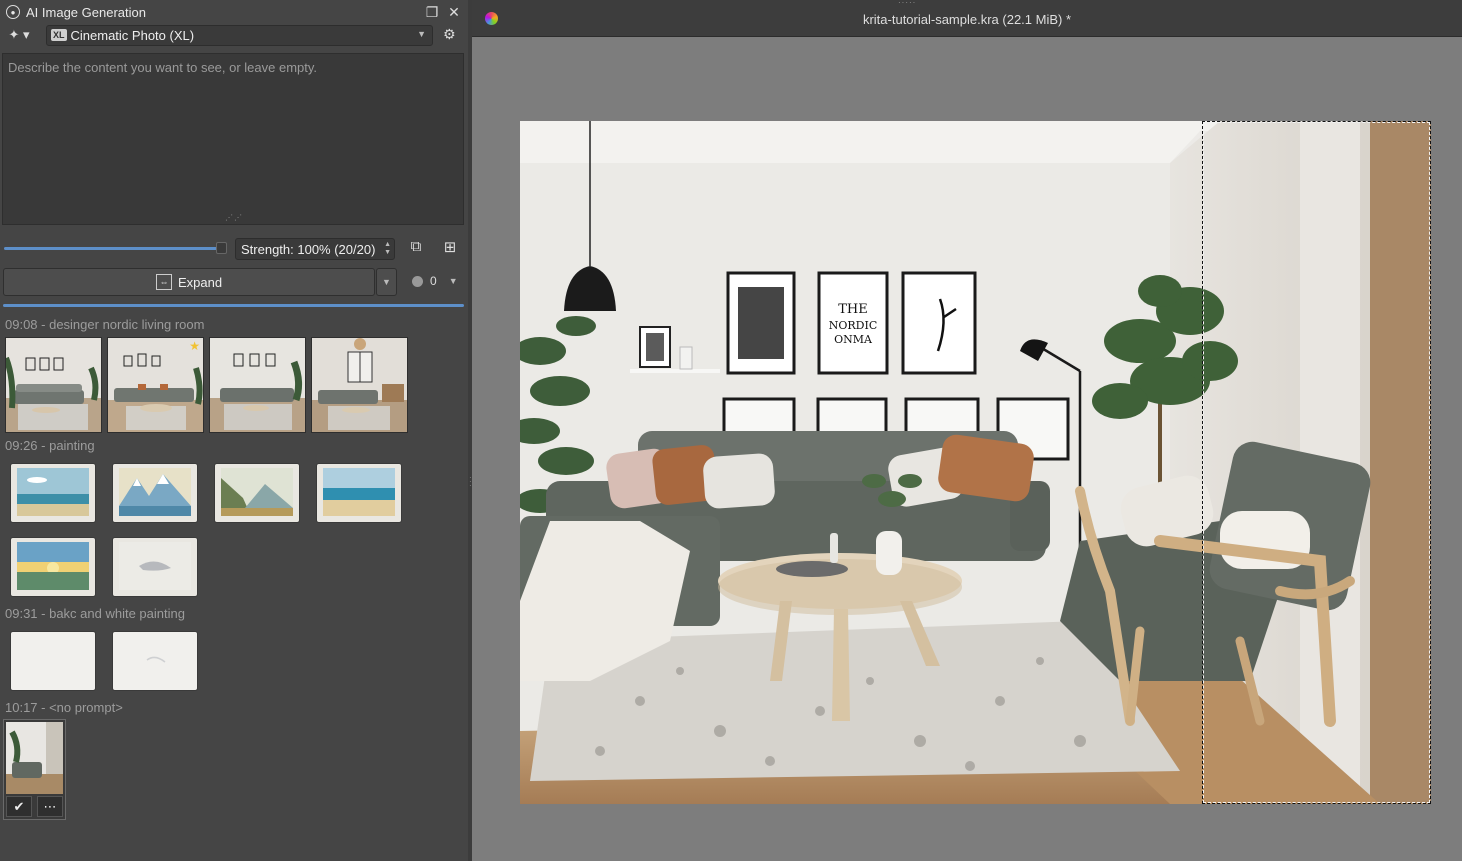  I want to click on queue-dot-icon, so click(417, 281).